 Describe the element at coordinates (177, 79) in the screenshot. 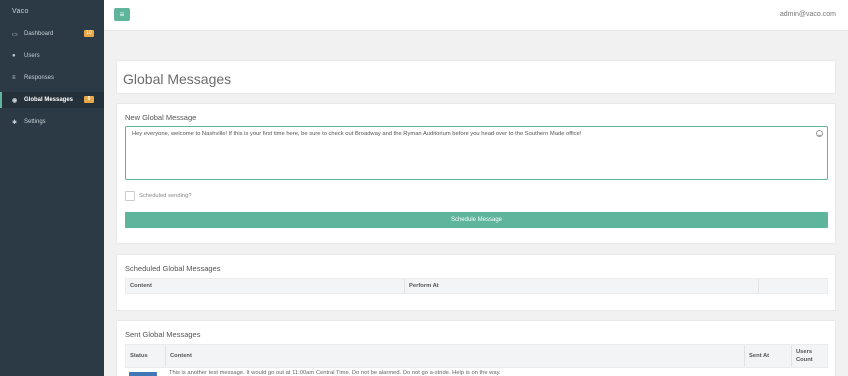

I see `page-title: Global Messages` at that location.